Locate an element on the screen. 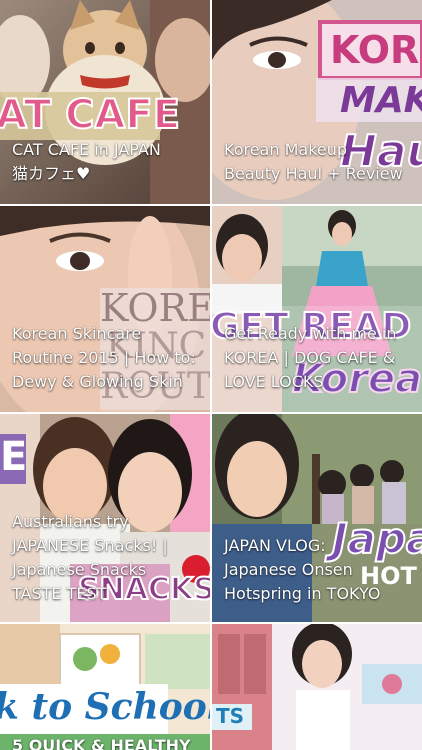 The height and width of the screenshot is (750, 422). video-tile-back-to-school: k to School 5 QUICK & HEALTHY is located at coordinates (105, 687).